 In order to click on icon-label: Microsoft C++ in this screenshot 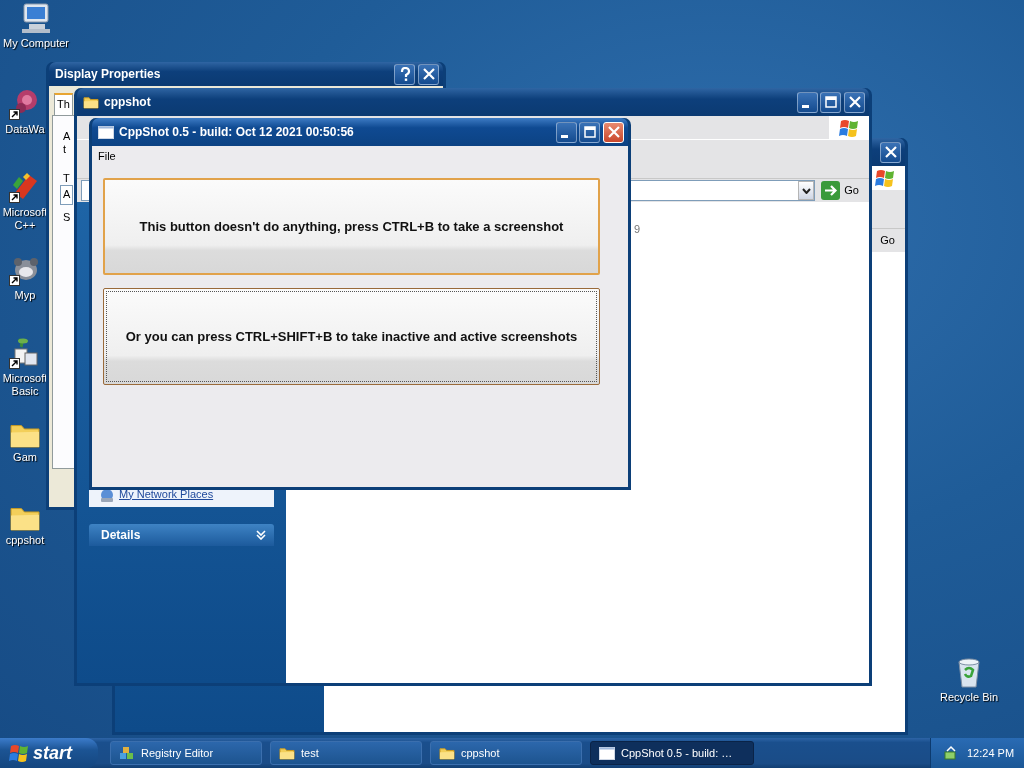, I will do `click(25, 219)`.